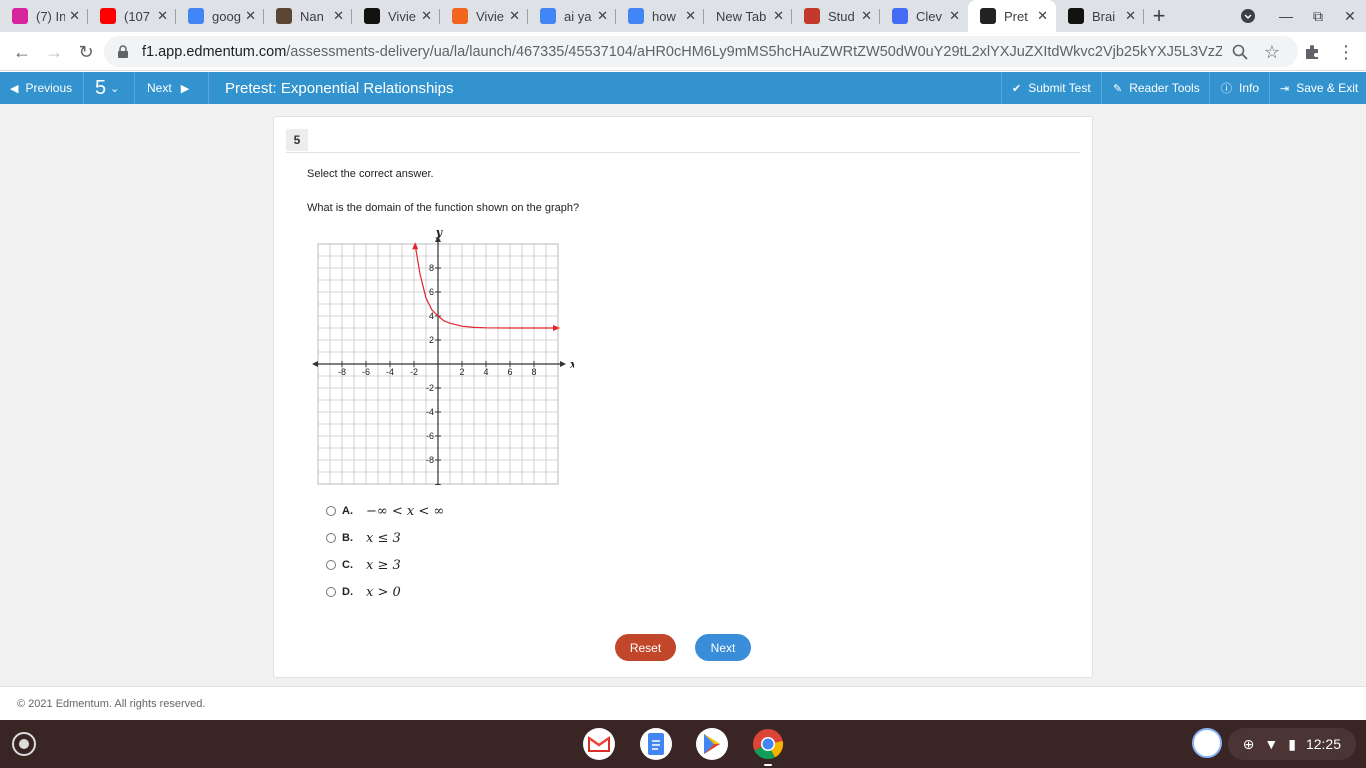 The height and width of the screenshot is (768, 1366). What do you see at coordinates (347, 592) in the screenshot?
I see `choice-letter: D.` at bounding box center [347, 592].